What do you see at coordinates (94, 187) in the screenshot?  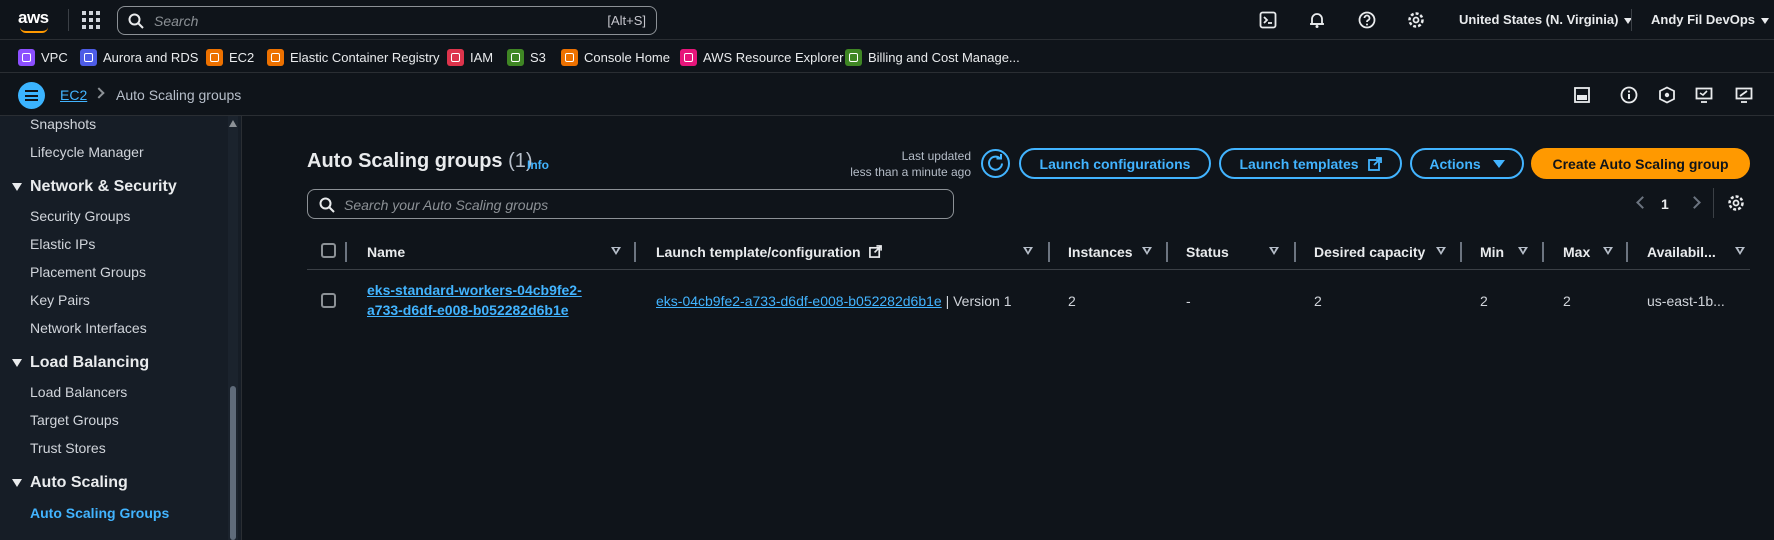 I see `sidebar-section-network-security: Network & Security` at bounding box center [94, 187].